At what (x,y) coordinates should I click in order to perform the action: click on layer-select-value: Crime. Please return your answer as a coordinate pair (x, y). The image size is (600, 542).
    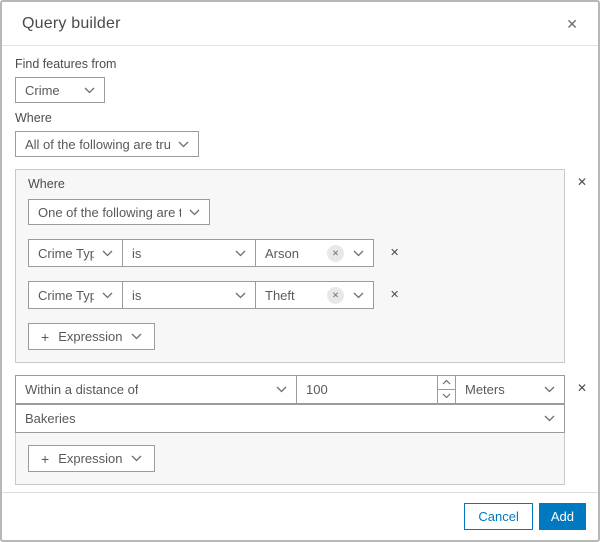
    Looking at the image, I should click on (42, 90).